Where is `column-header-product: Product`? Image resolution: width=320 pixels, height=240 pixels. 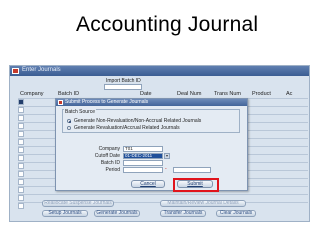
column-header-product: Product is located at coordinates (261, 94).